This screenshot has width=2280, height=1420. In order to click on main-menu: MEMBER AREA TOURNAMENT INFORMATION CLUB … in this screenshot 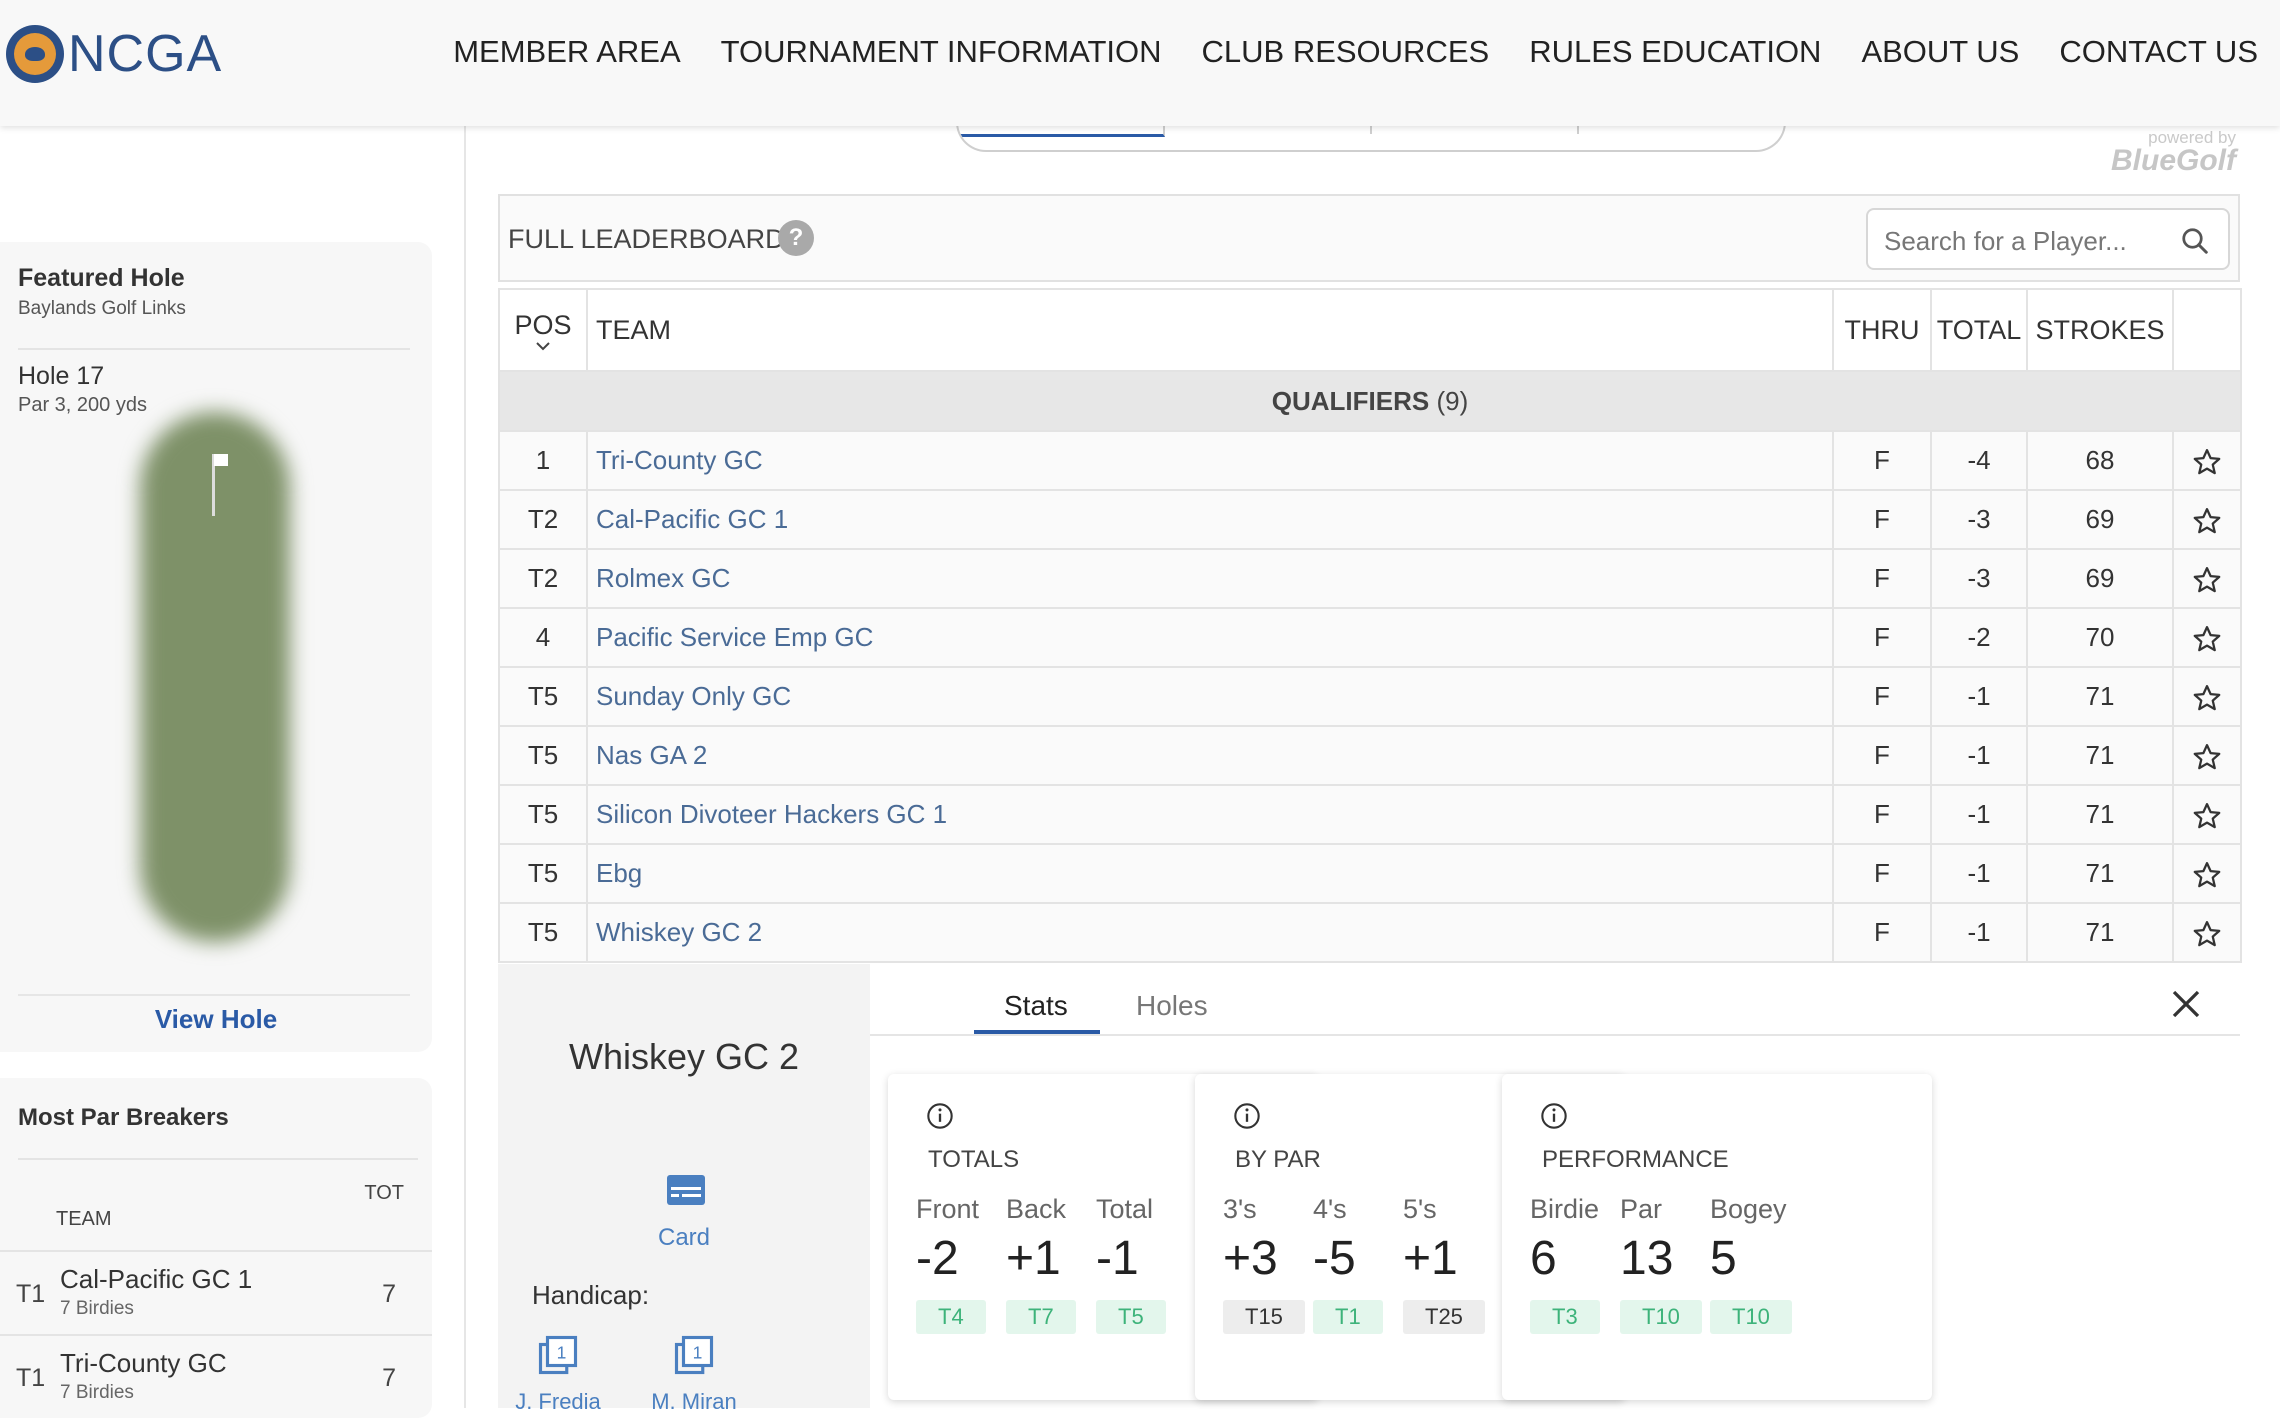, I will do `click(1355, 52)`.